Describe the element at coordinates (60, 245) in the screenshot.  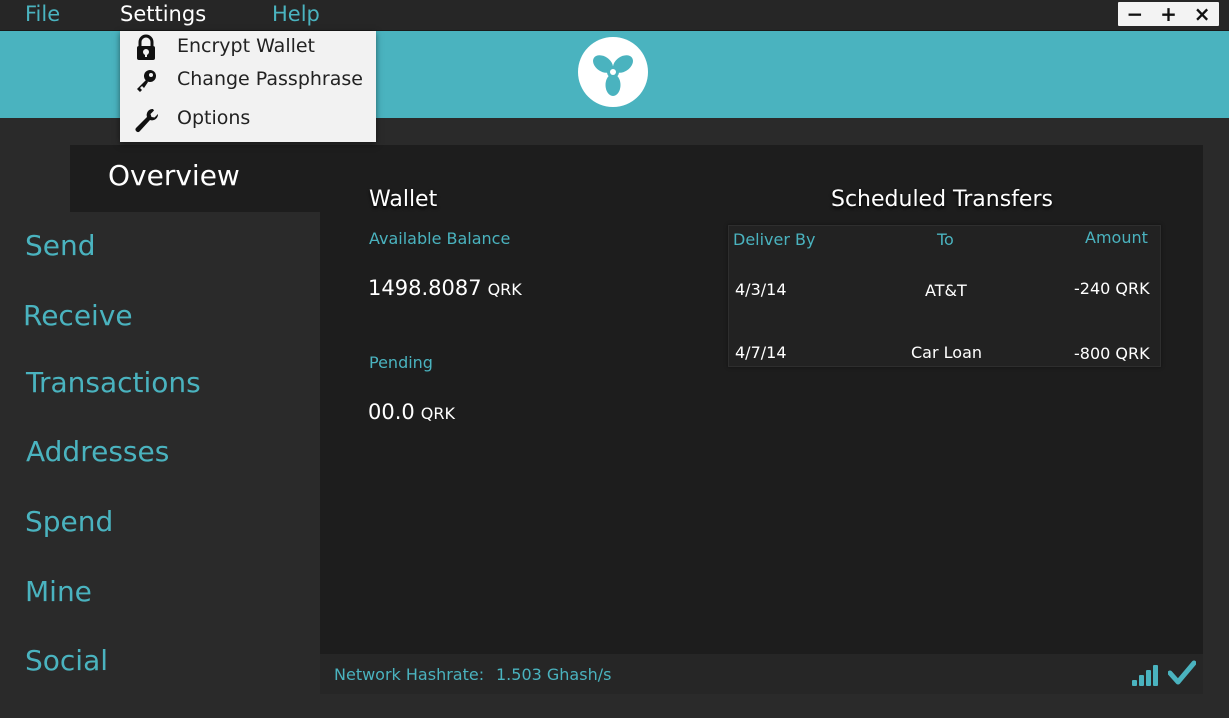
I see `sidebar-item-send: Send` at that location.